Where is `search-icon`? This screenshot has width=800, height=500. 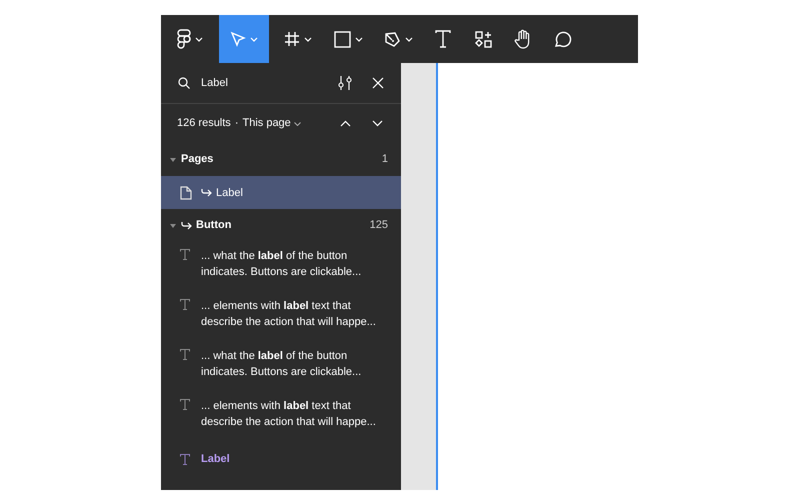
search-icon is located at coordinates (184, 83).